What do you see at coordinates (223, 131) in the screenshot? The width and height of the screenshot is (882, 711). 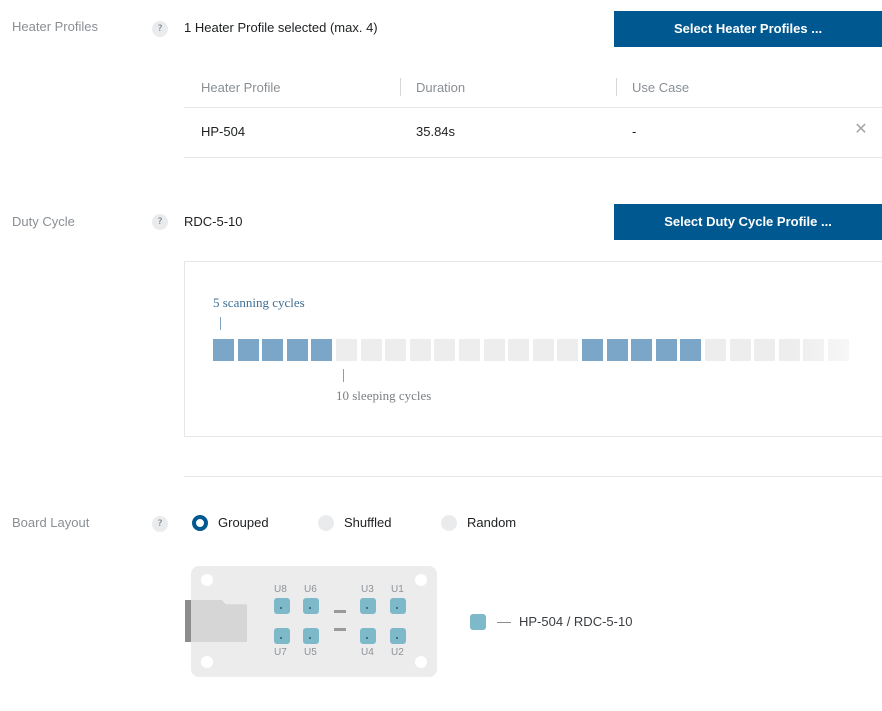 I see `cell-heater-profile: HP-504` at bounding box center [223, 131].